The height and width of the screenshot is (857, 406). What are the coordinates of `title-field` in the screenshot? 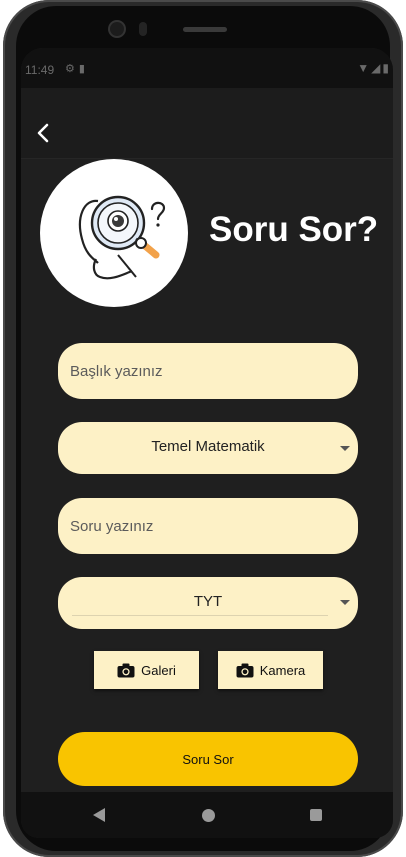 It's located at (208, 371).